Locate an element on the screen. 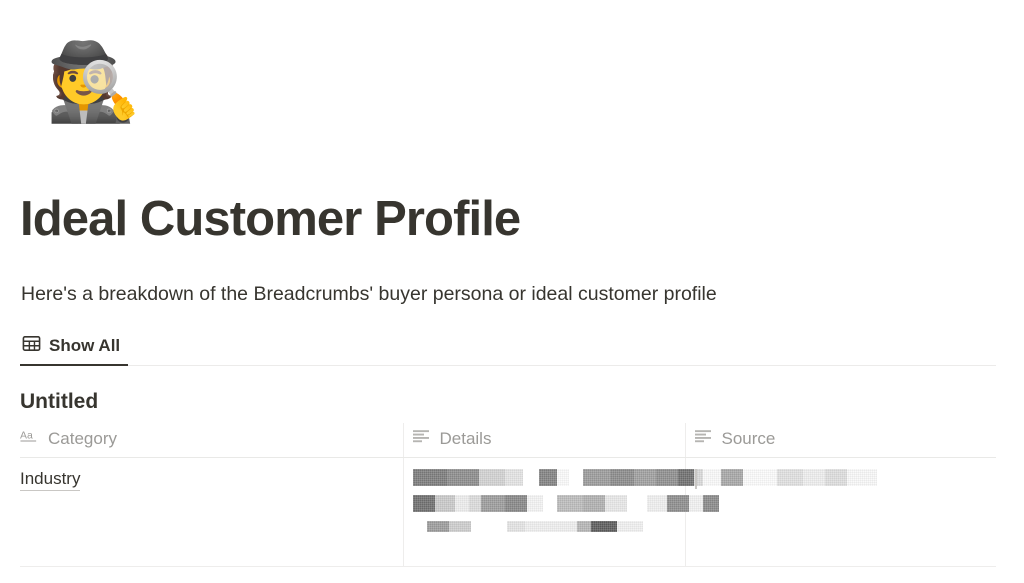 Image resolution: width=1024 pixels, height=583 pixels. column-label-source: Source is located at coordinates (748, 438).